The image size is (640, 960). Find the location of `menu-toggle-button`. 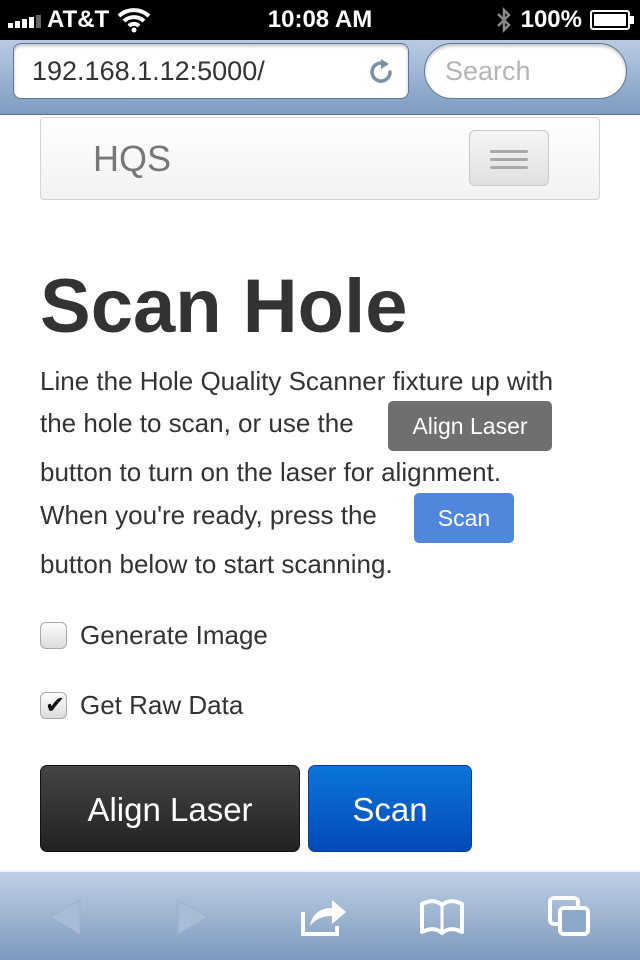

menu-toggle-button is located at coordinates (509, 158).